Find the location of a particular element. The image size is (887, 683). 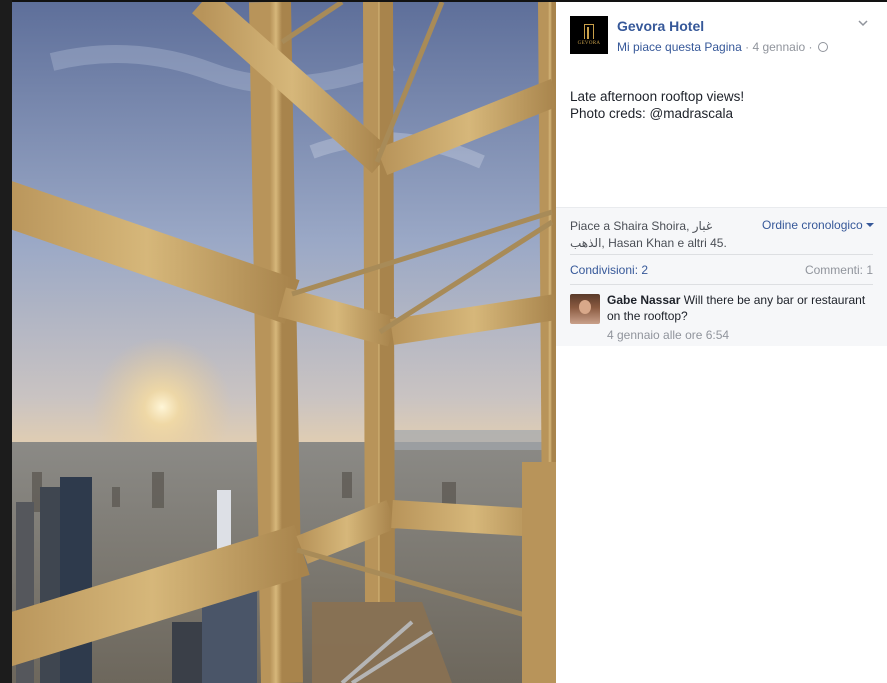

sort-label: Ordine cronologico is located at coordinates (812, 225).